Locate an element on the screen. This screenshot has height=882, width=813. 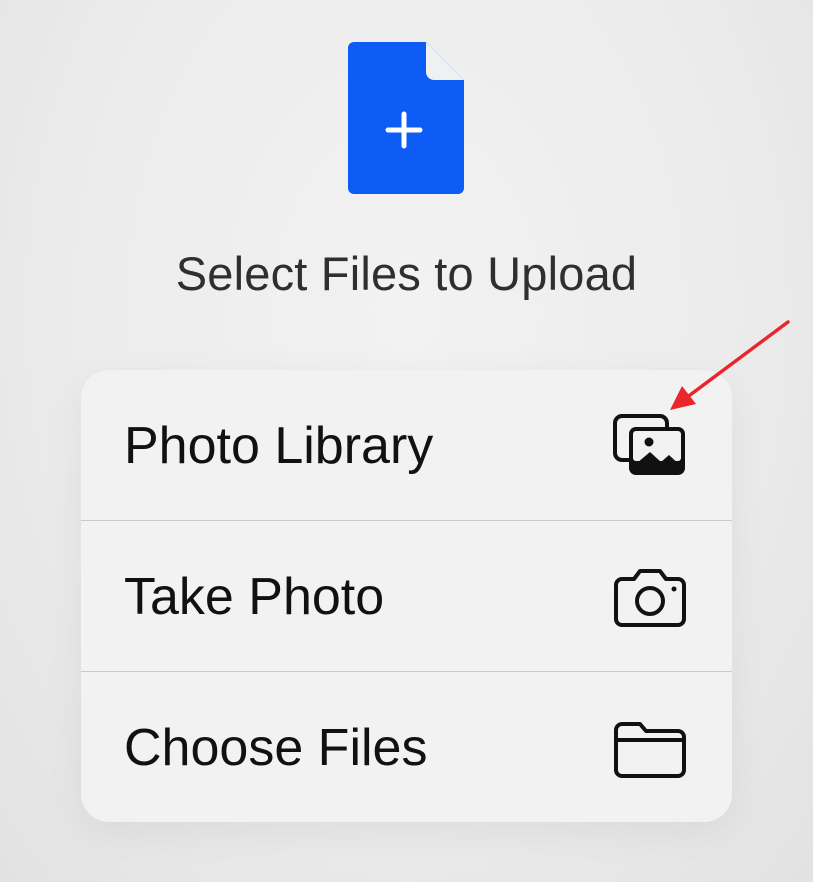
page-title: Select Files to Upload is located at coordinates (406, 273).